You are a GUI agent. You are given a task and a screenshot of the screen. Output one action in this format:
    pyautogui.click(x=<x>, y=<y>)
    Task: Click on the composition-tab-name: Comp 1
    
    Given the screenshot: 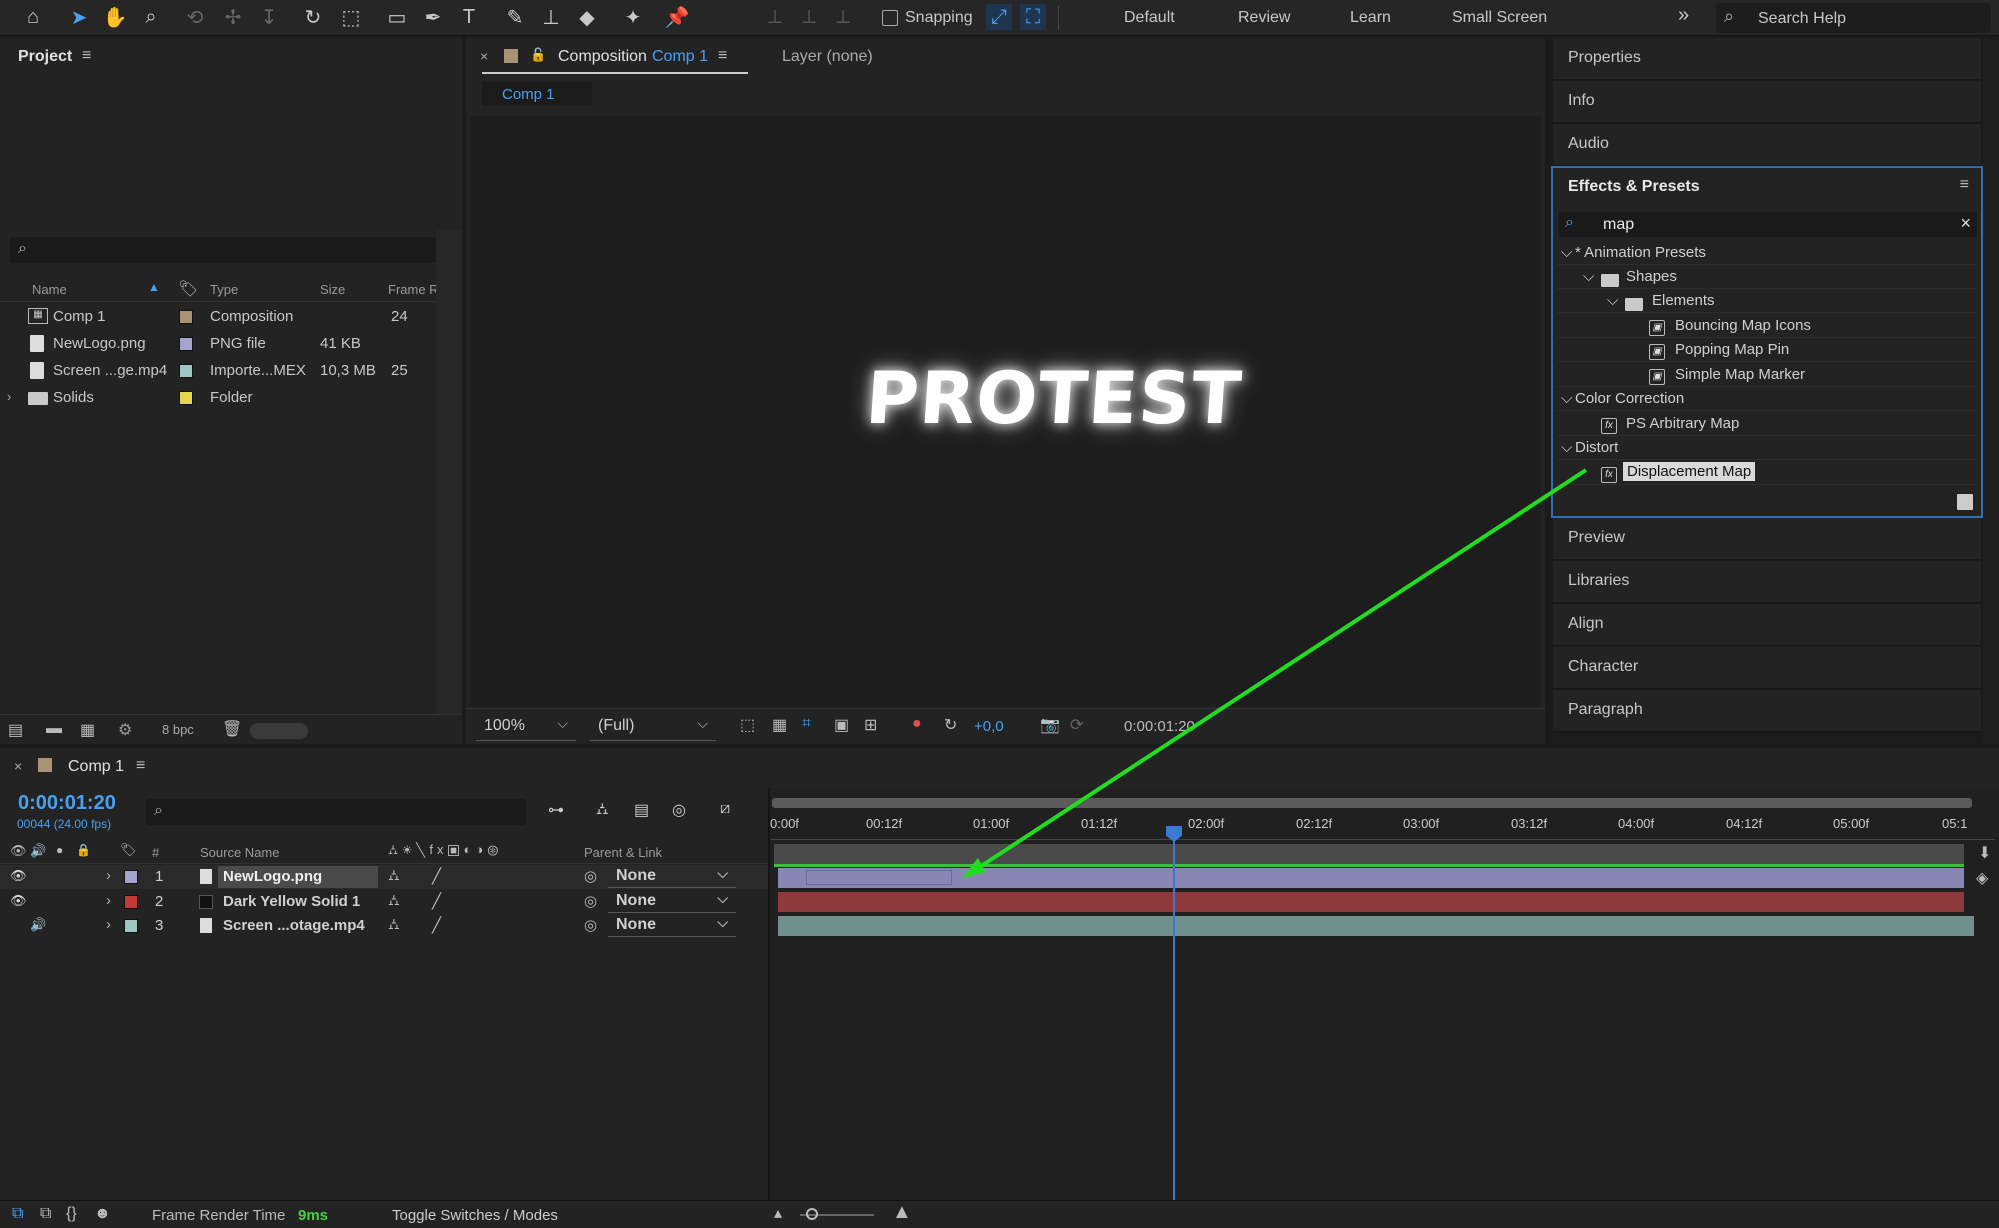 What is the action you would take?
    pyautogui.click(x=680, y=57)
    